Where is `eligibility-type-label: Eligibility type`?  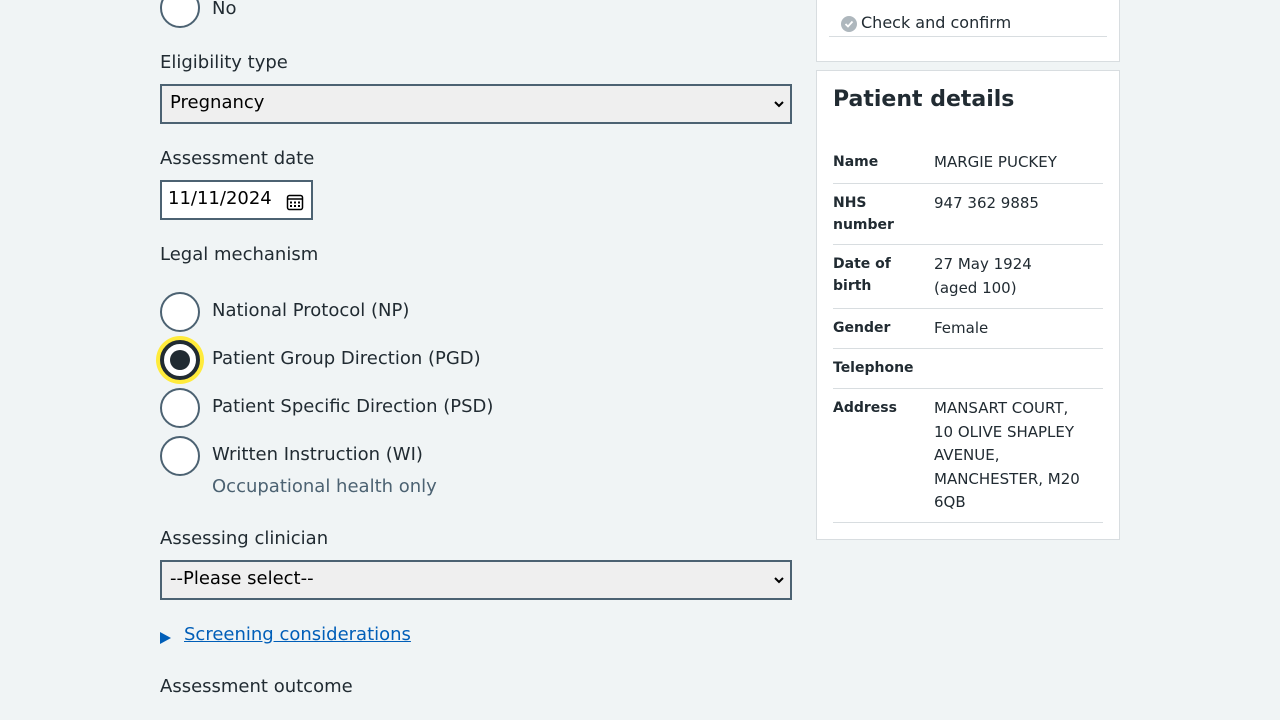
eligibility-type-label: Eligibility type is located at coordinates (224, 62).